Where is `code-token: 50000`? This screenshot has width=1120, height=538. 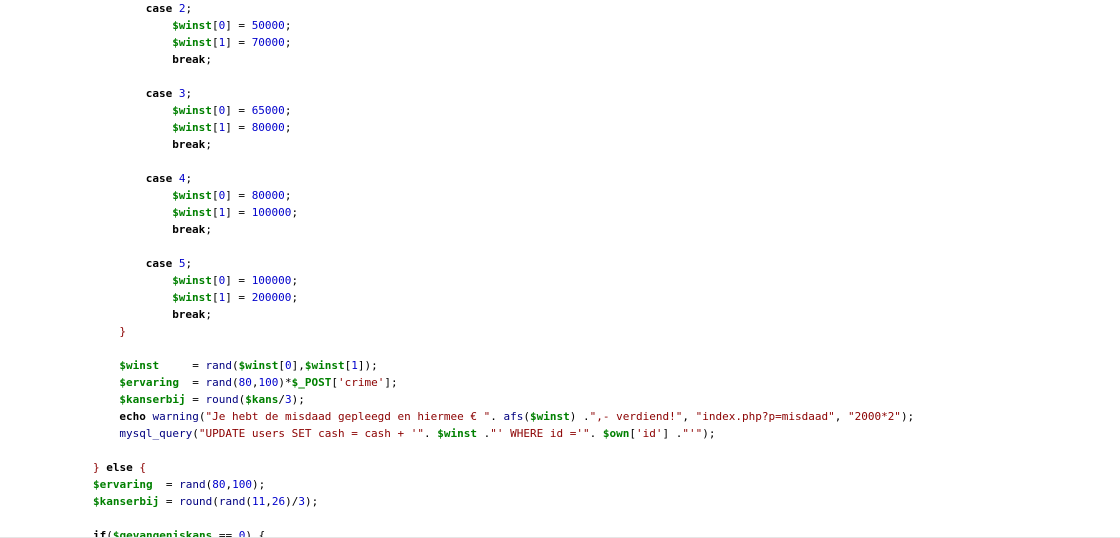 code-token: 50000 is located at coordinates (268, 25).